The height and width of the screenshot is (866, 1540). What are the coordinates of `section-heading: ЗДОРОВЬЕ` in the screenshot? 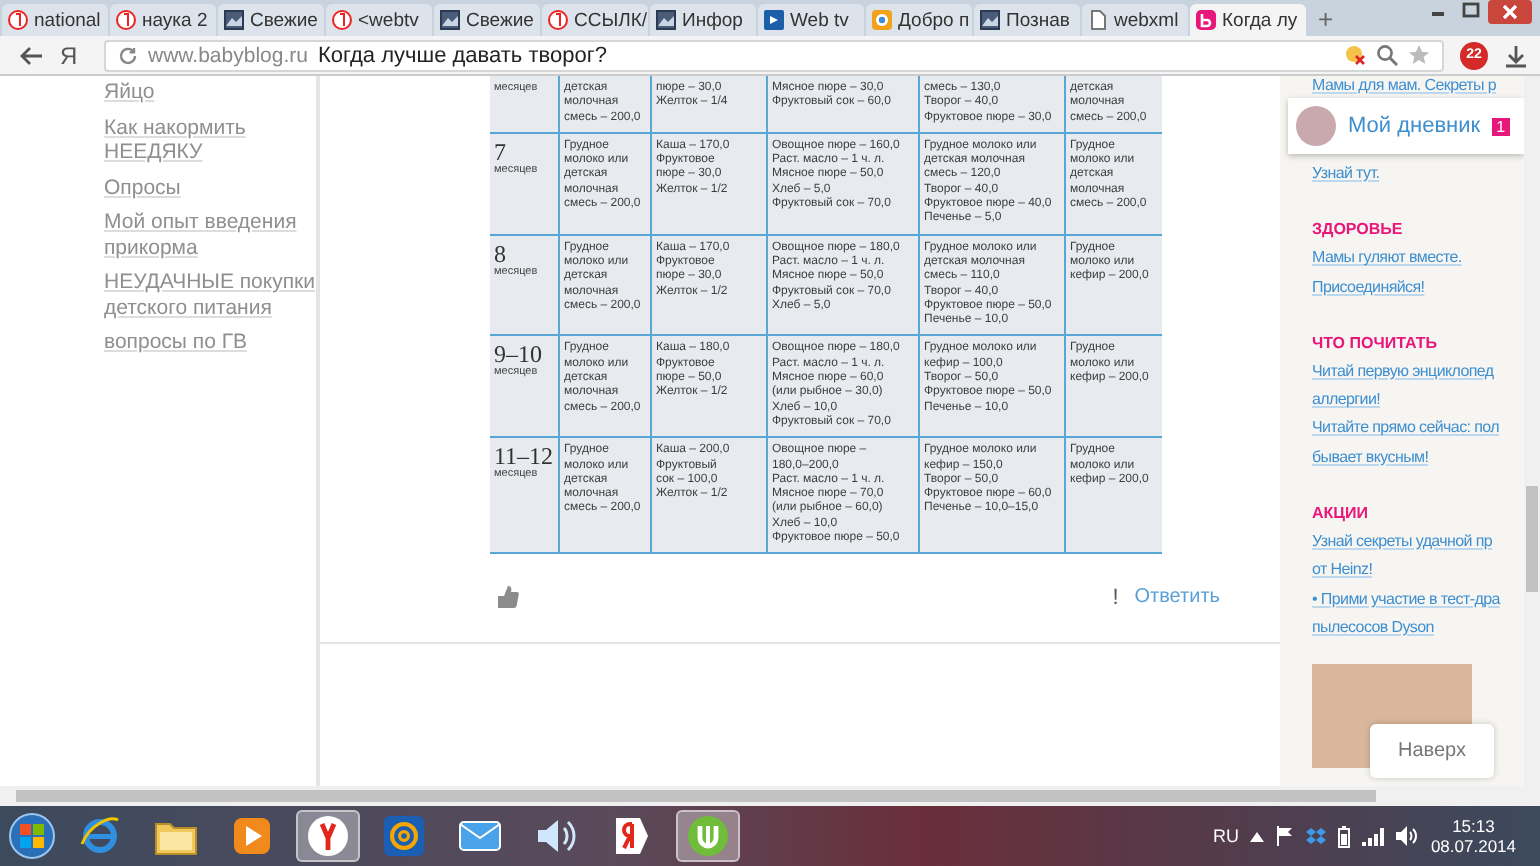 It's located at (1357, 229).